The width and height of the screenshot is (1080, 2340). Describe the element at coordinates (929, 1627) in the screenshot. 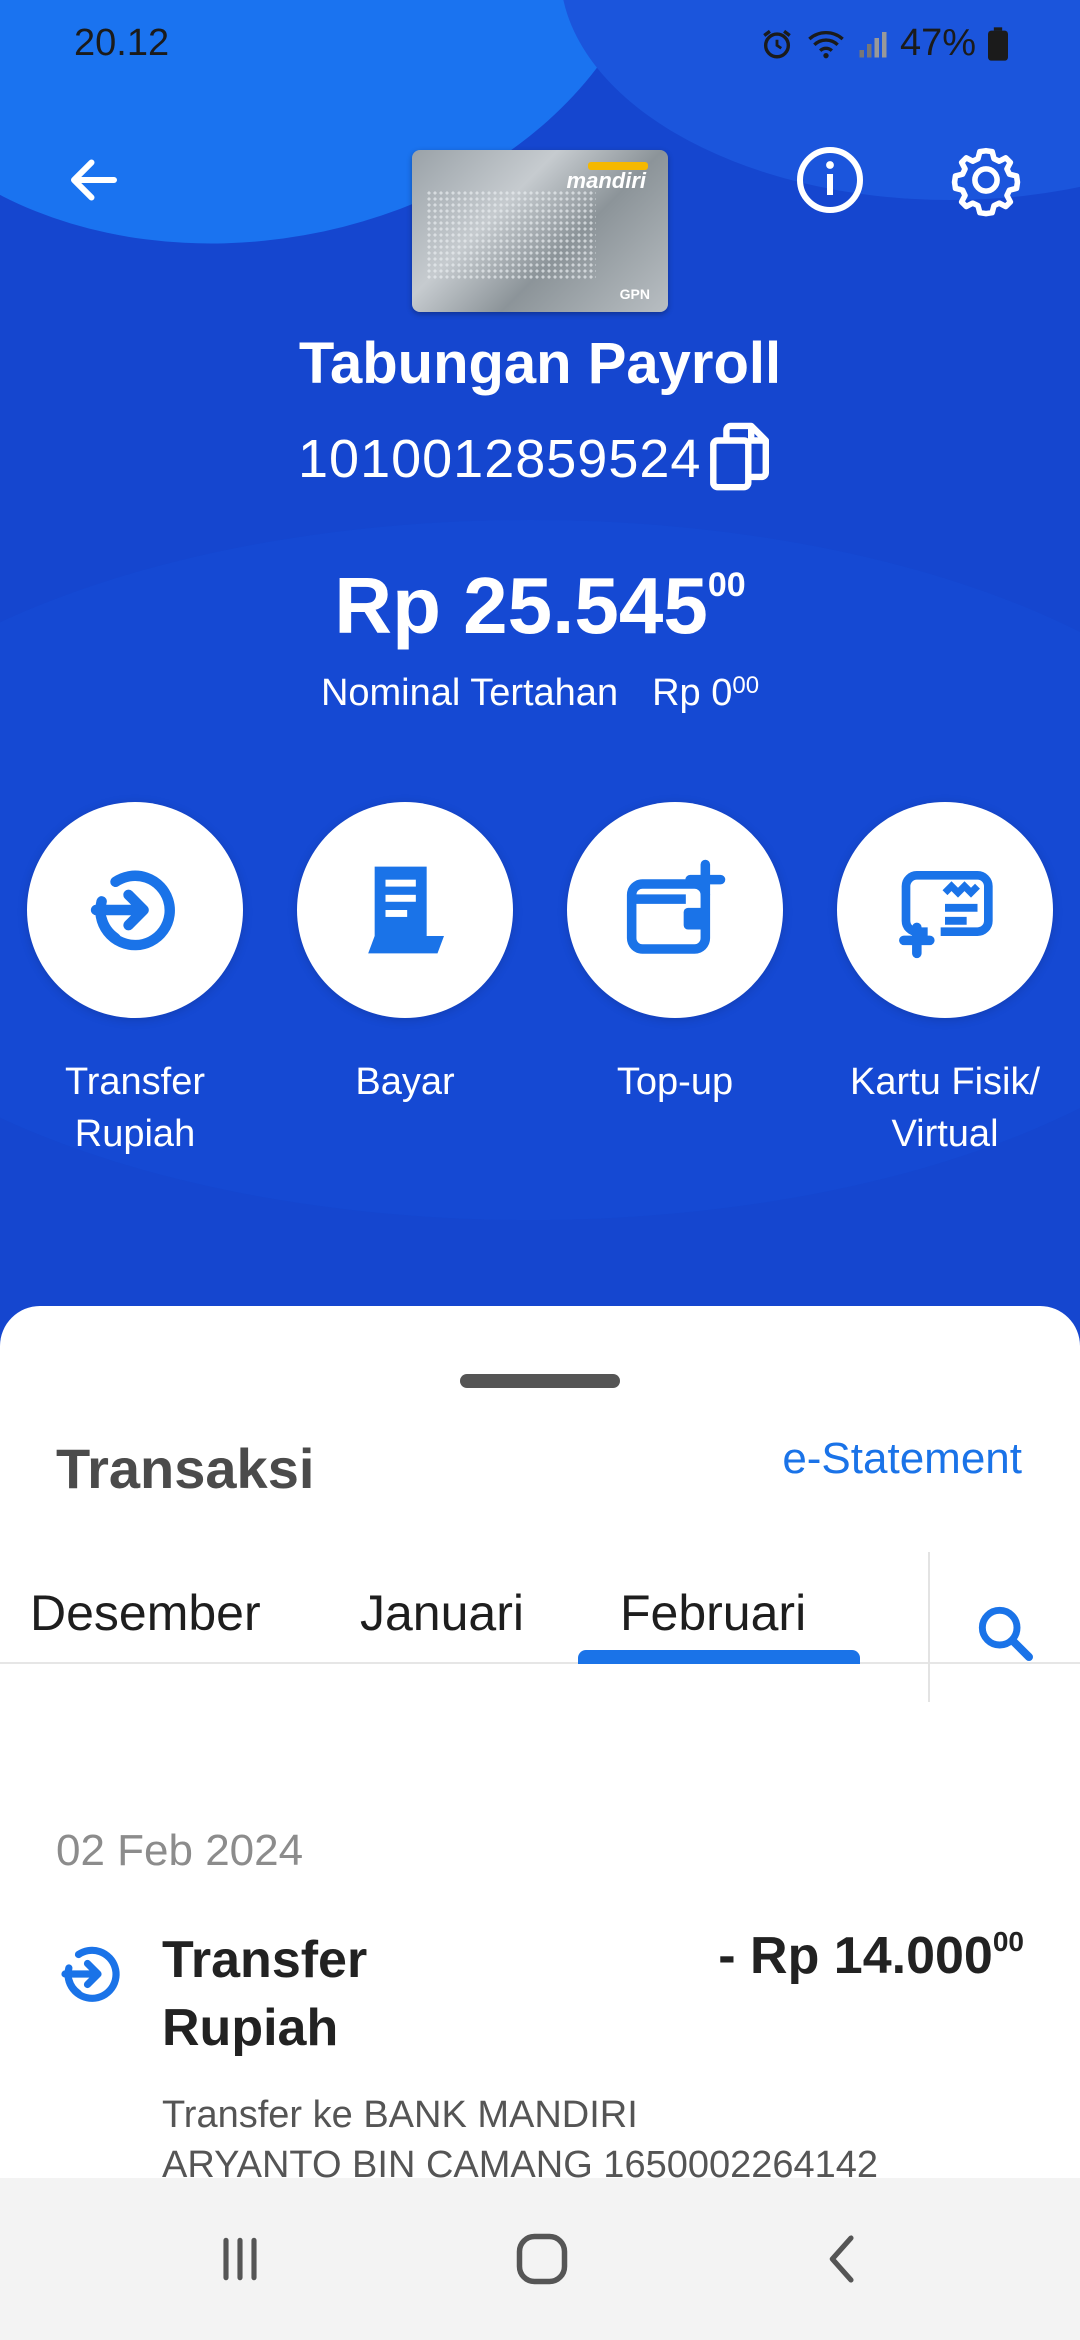

I see `tab-divider` at that location.